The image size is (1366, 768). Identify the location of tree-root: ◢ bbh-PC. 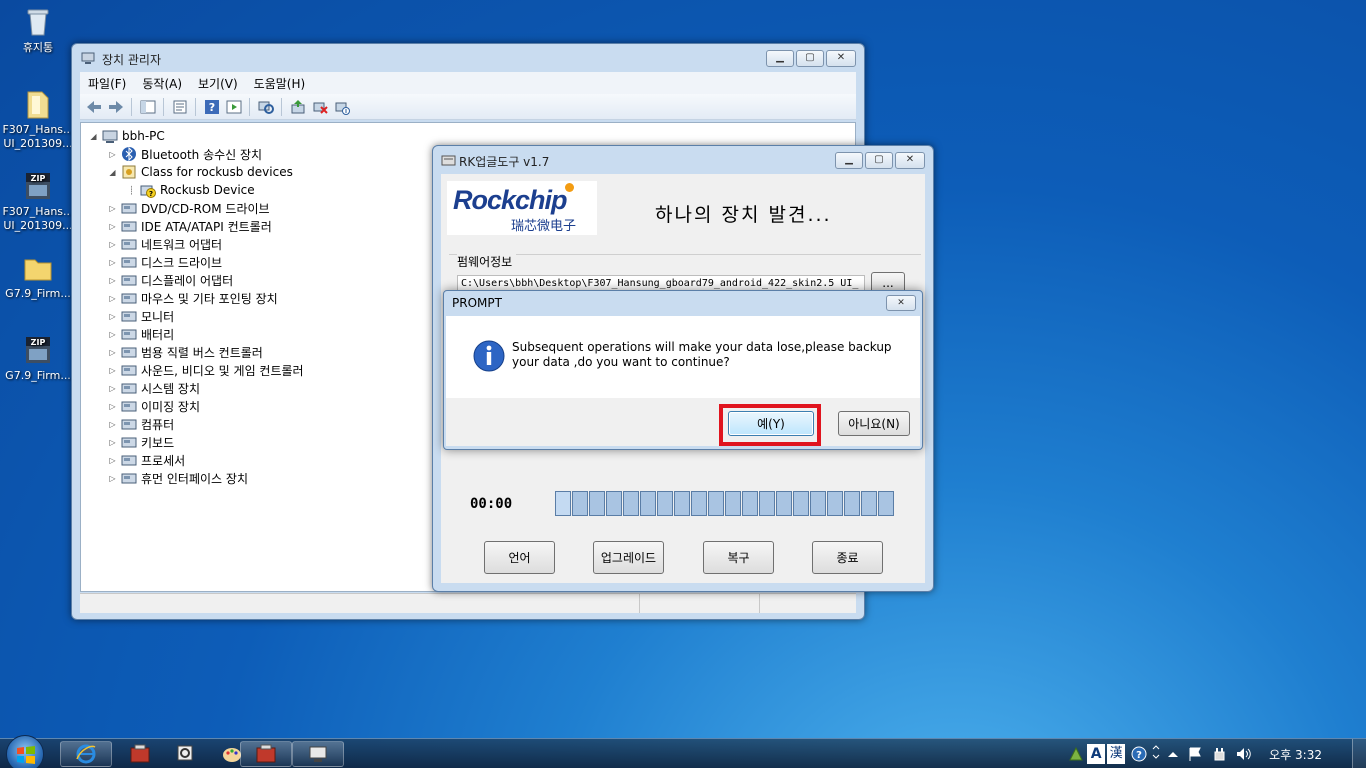
(127, 136).